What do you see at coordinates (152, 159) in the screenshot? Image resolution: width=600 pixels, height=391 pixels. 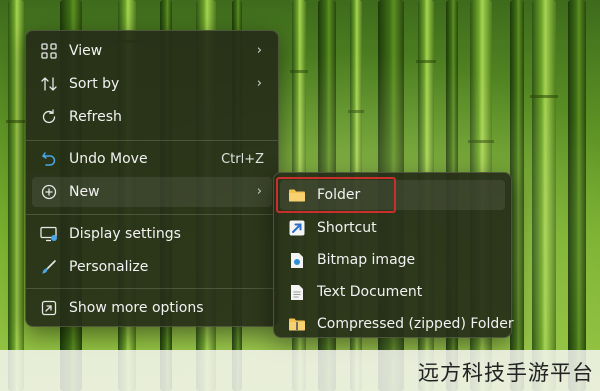 I see `menu-item-undo-move: Undo Move Ctrl+Z` at bounding box center [152, 159].